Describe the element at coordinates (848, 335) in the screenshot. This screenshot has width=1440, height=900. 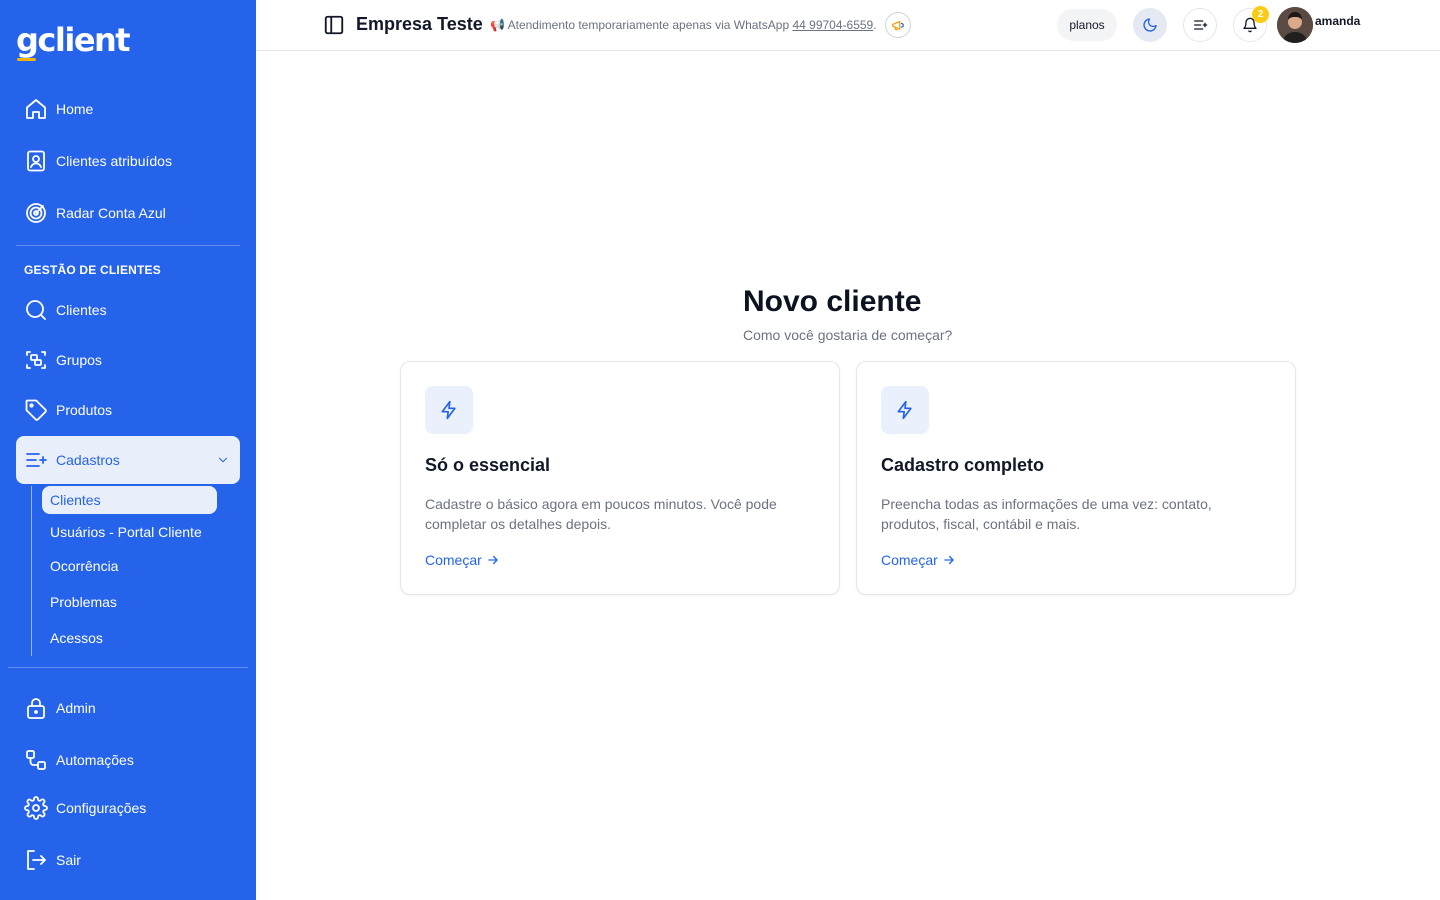
I see `page-subtitle: Como você gostaria de começar?` at that location.